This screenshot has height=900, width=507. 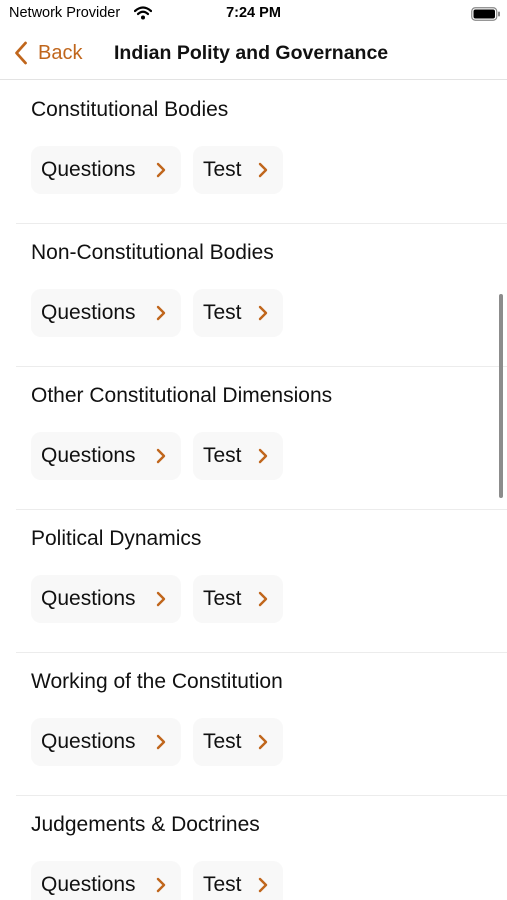 I want to click on status-time: 7:24 PM, so click(x=253, y=13).